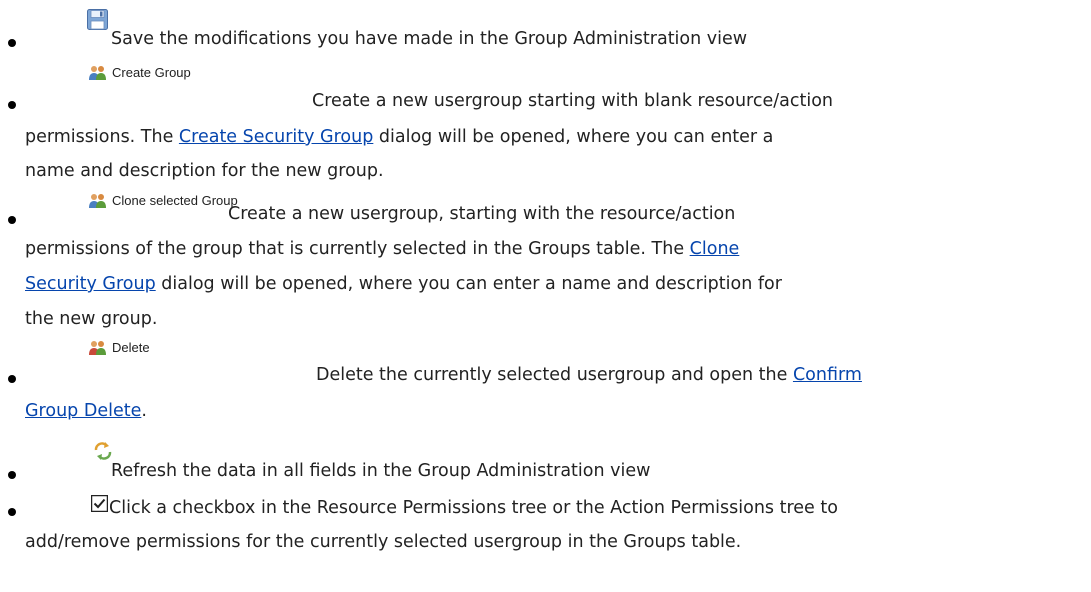 This screenshot has width=1091, height=592. I want to click on delete-group-button: Delete, so click(119, 348).